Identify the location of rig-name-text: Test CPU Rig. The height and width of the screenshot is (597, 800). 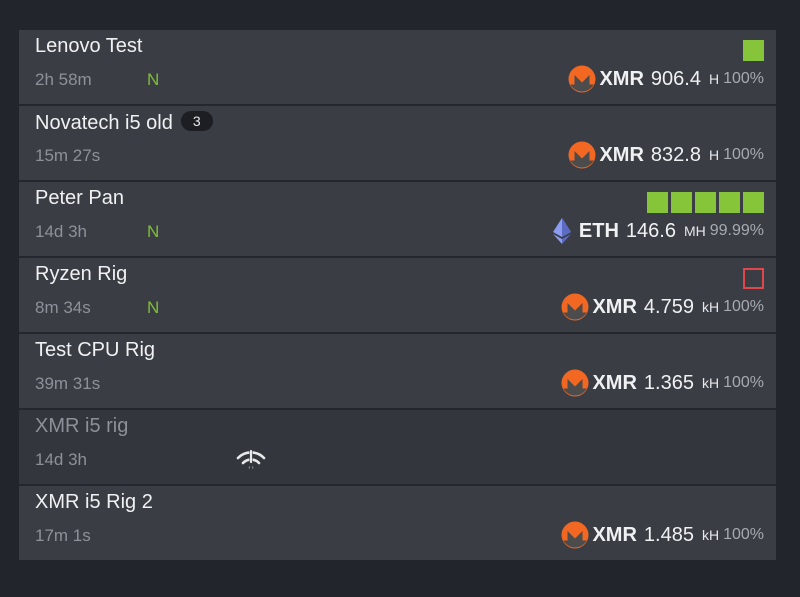
(95, 350).